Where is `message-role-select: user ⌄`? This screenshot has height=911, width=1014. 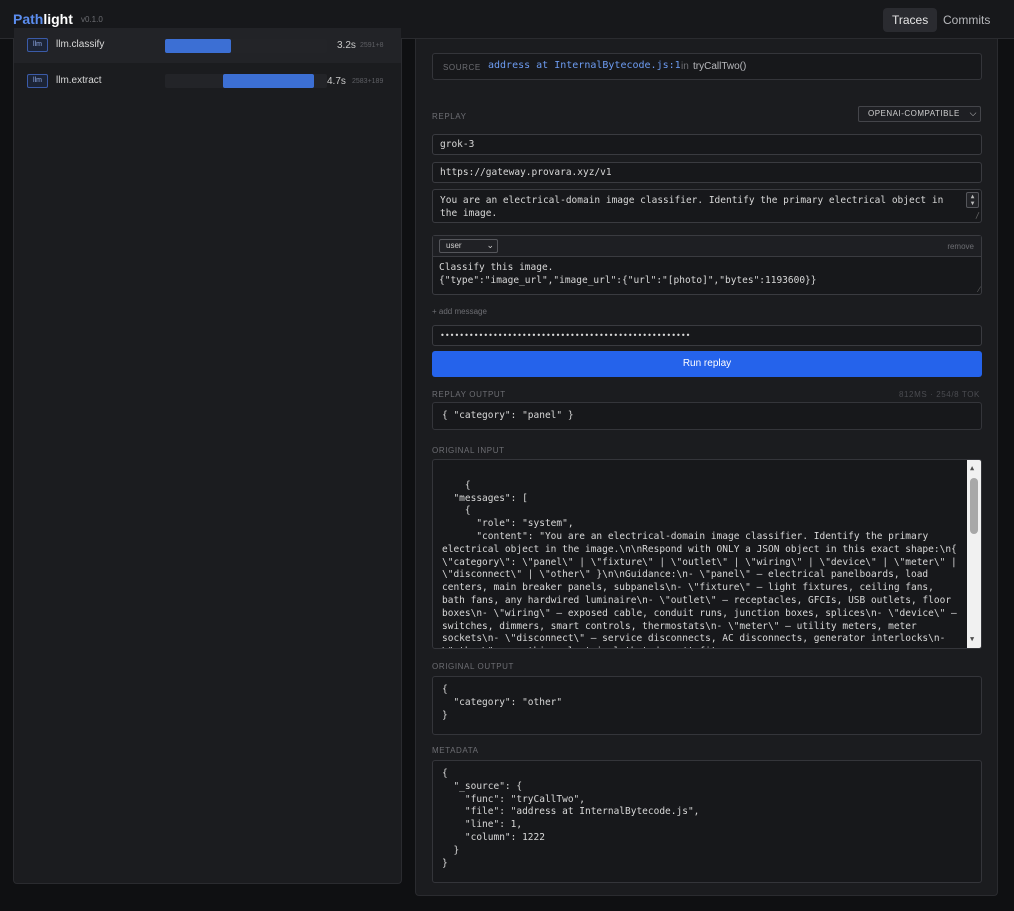
message-role-select: user ⌄ is located at coordinates (468, 246).